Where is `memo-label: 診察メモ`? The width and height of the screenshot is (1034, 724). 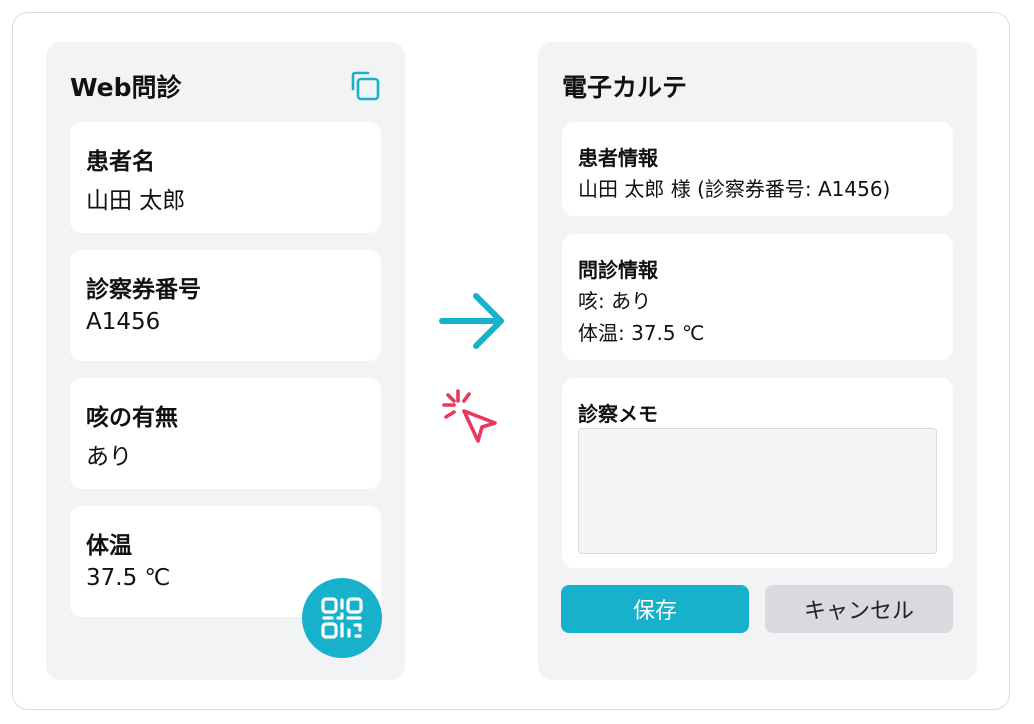
memo-label: 診察メモ is located at coordinates (618, 414).